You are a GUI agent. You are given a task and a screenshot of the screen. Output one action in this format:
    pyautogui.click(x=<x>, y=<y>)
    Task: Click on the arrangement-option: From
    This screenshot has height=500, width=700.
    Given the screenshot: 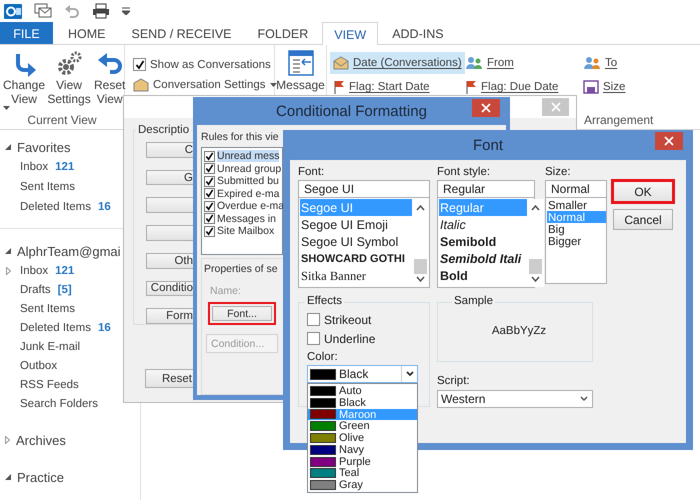 What is the action you would take?
    pyautogui.click(x=489, y=63)
    